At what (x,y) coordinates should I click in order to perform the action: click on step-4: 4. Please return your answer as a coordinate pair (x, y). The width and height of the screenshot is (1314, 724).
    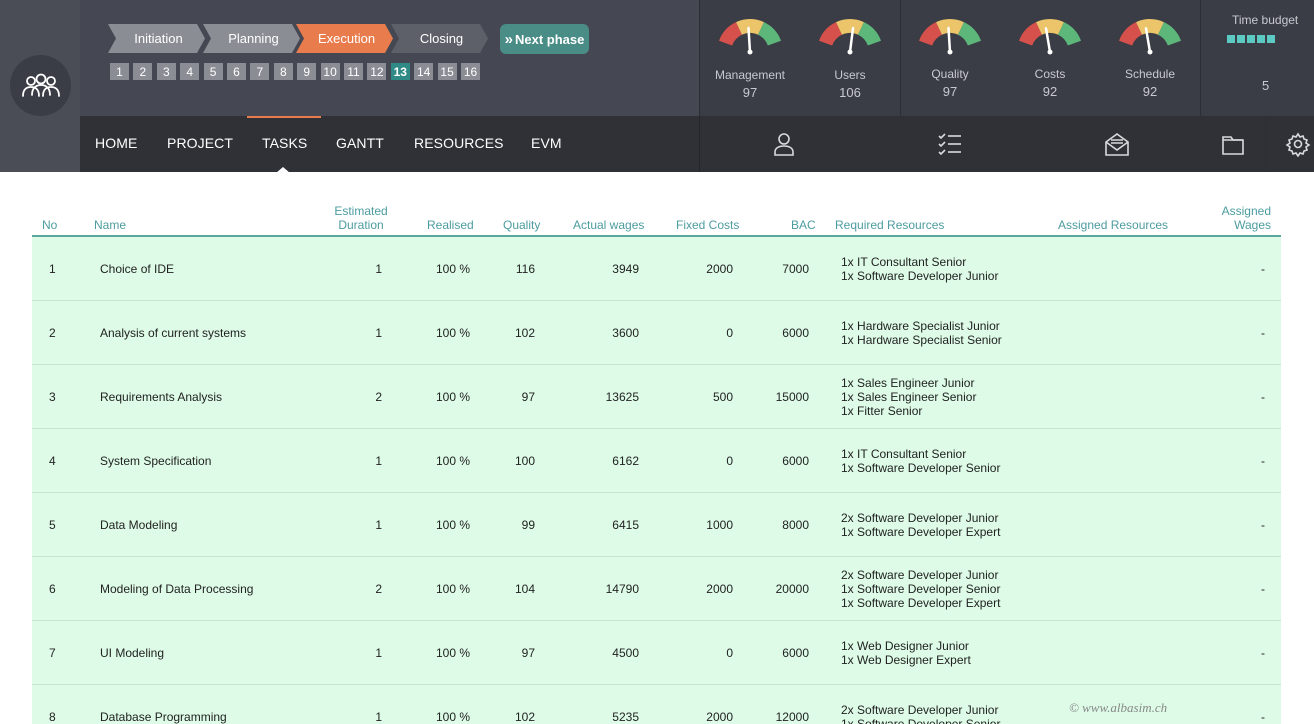
    Looking at the image, I should click on (190, 71).